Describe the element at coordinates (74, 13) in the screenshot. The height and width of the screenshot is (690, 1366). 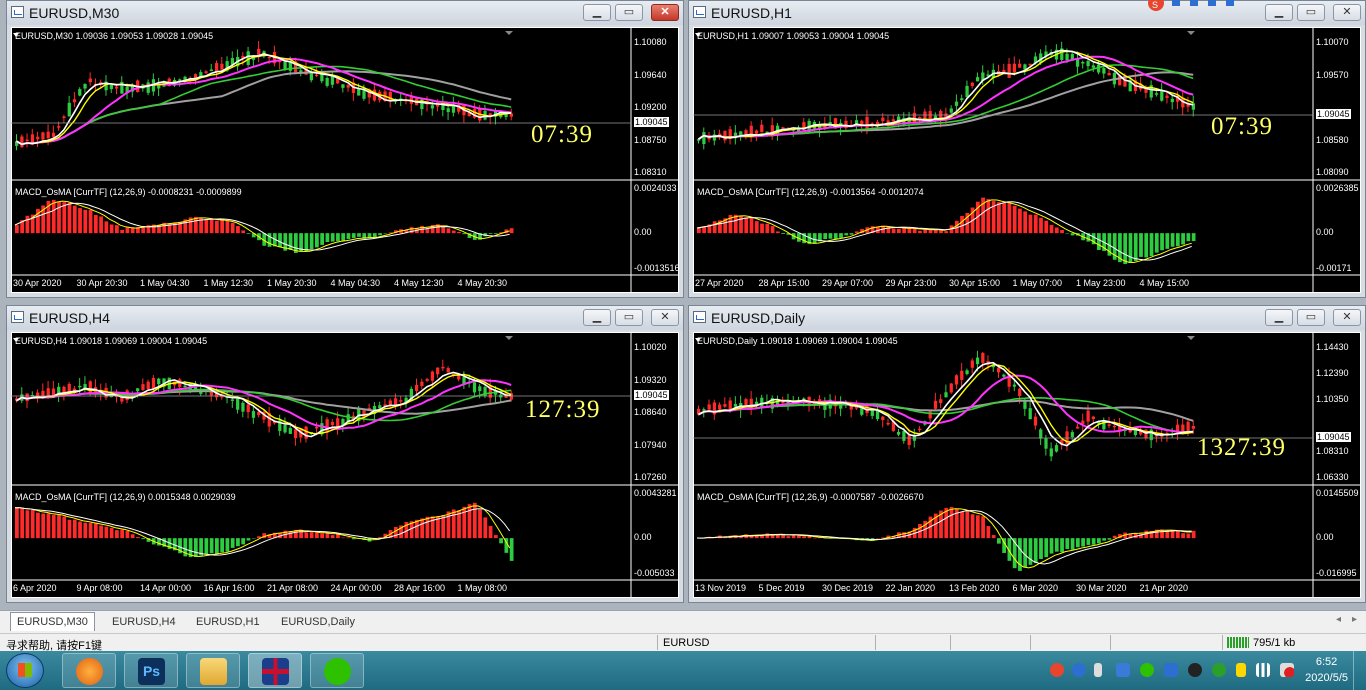
I see `window-title: EURUSD,M30` at that location.